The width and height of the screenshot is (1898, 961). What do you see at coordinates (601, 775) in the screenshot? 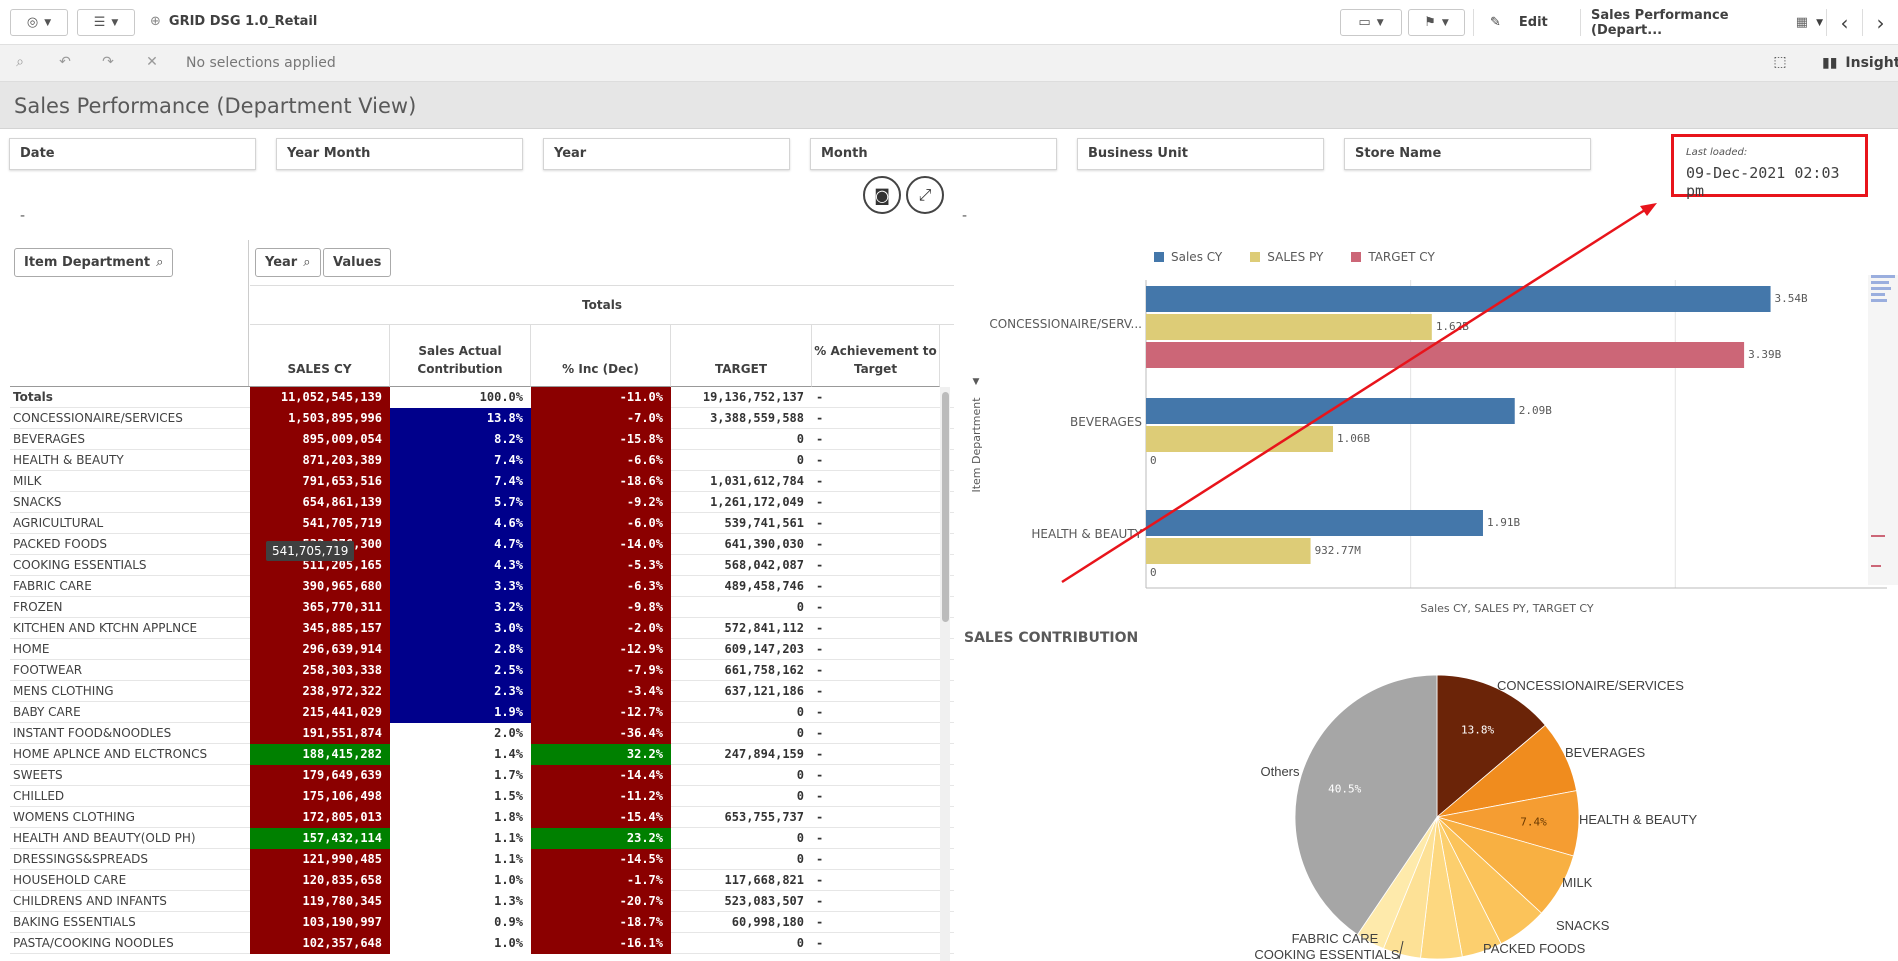
I see `inc-dec-cell: -14.4%` at bounding box center [601, 775].